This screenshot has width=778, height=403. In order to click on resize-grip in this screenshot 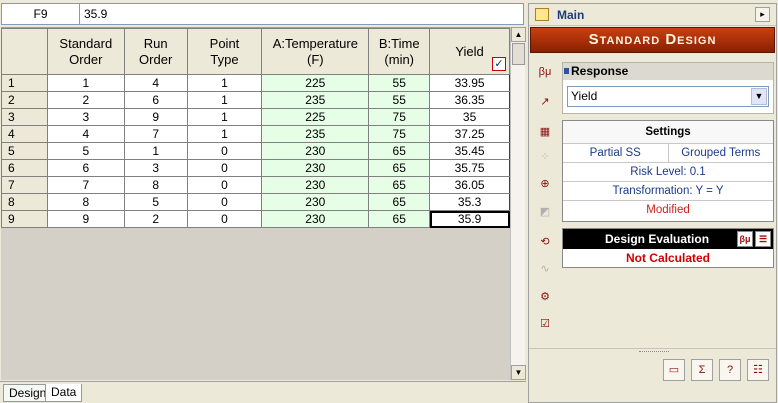, I will do `click(654, 352)`.